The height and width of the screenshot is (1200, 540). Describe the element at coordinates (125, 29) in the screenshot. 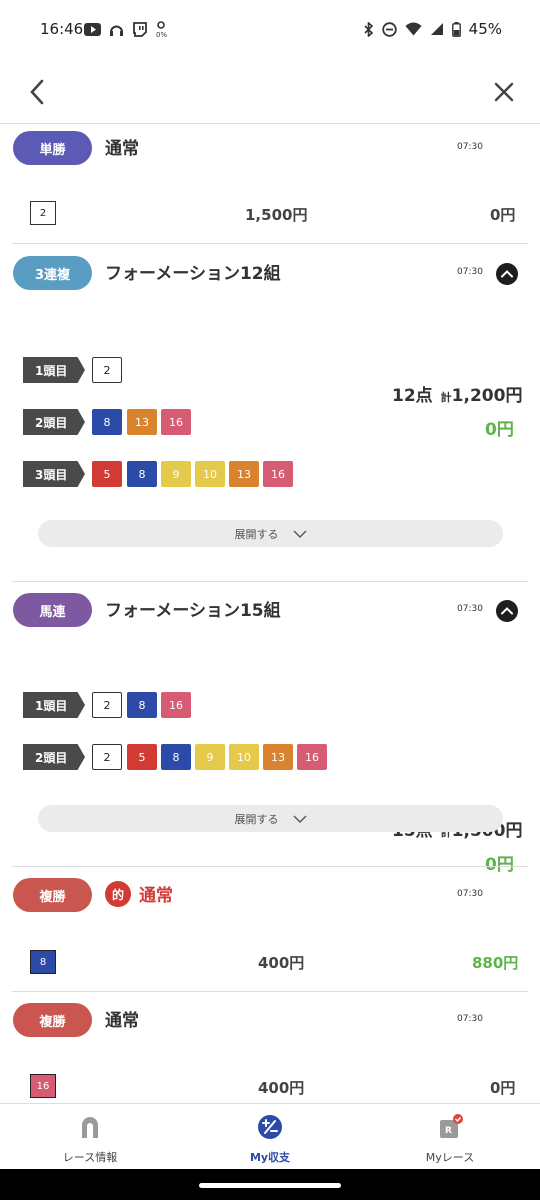

I see `notification-icons: 0%` at that location.